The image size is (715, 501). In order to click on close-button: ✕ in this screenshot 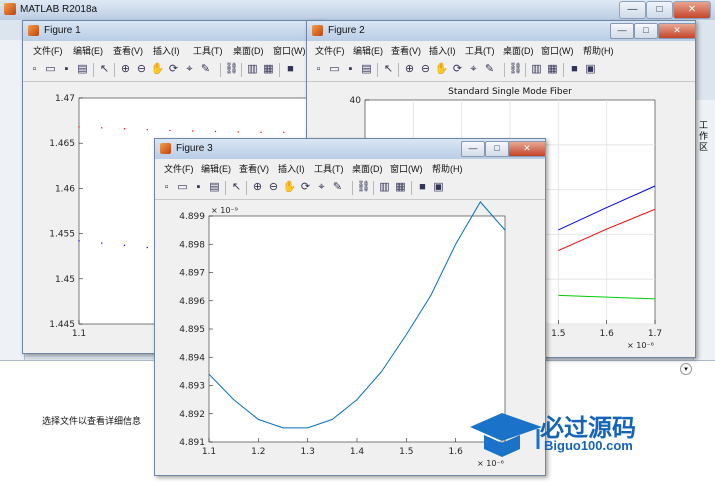, I will do `click(692, 10)`.